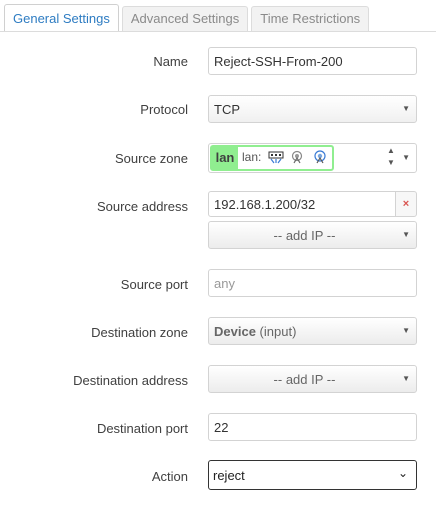  What do you see at coordinates (151, 158) in the screenshot?
I see `source-zone-label: Source zone` at bounding box center [151, 158].